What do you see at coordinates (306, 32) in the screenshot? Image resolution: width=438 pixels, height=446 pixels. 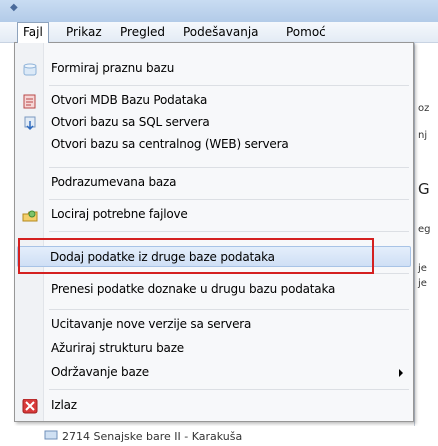 I see `menu-pomoc: Pomoć` at bounding box center [306, 32].